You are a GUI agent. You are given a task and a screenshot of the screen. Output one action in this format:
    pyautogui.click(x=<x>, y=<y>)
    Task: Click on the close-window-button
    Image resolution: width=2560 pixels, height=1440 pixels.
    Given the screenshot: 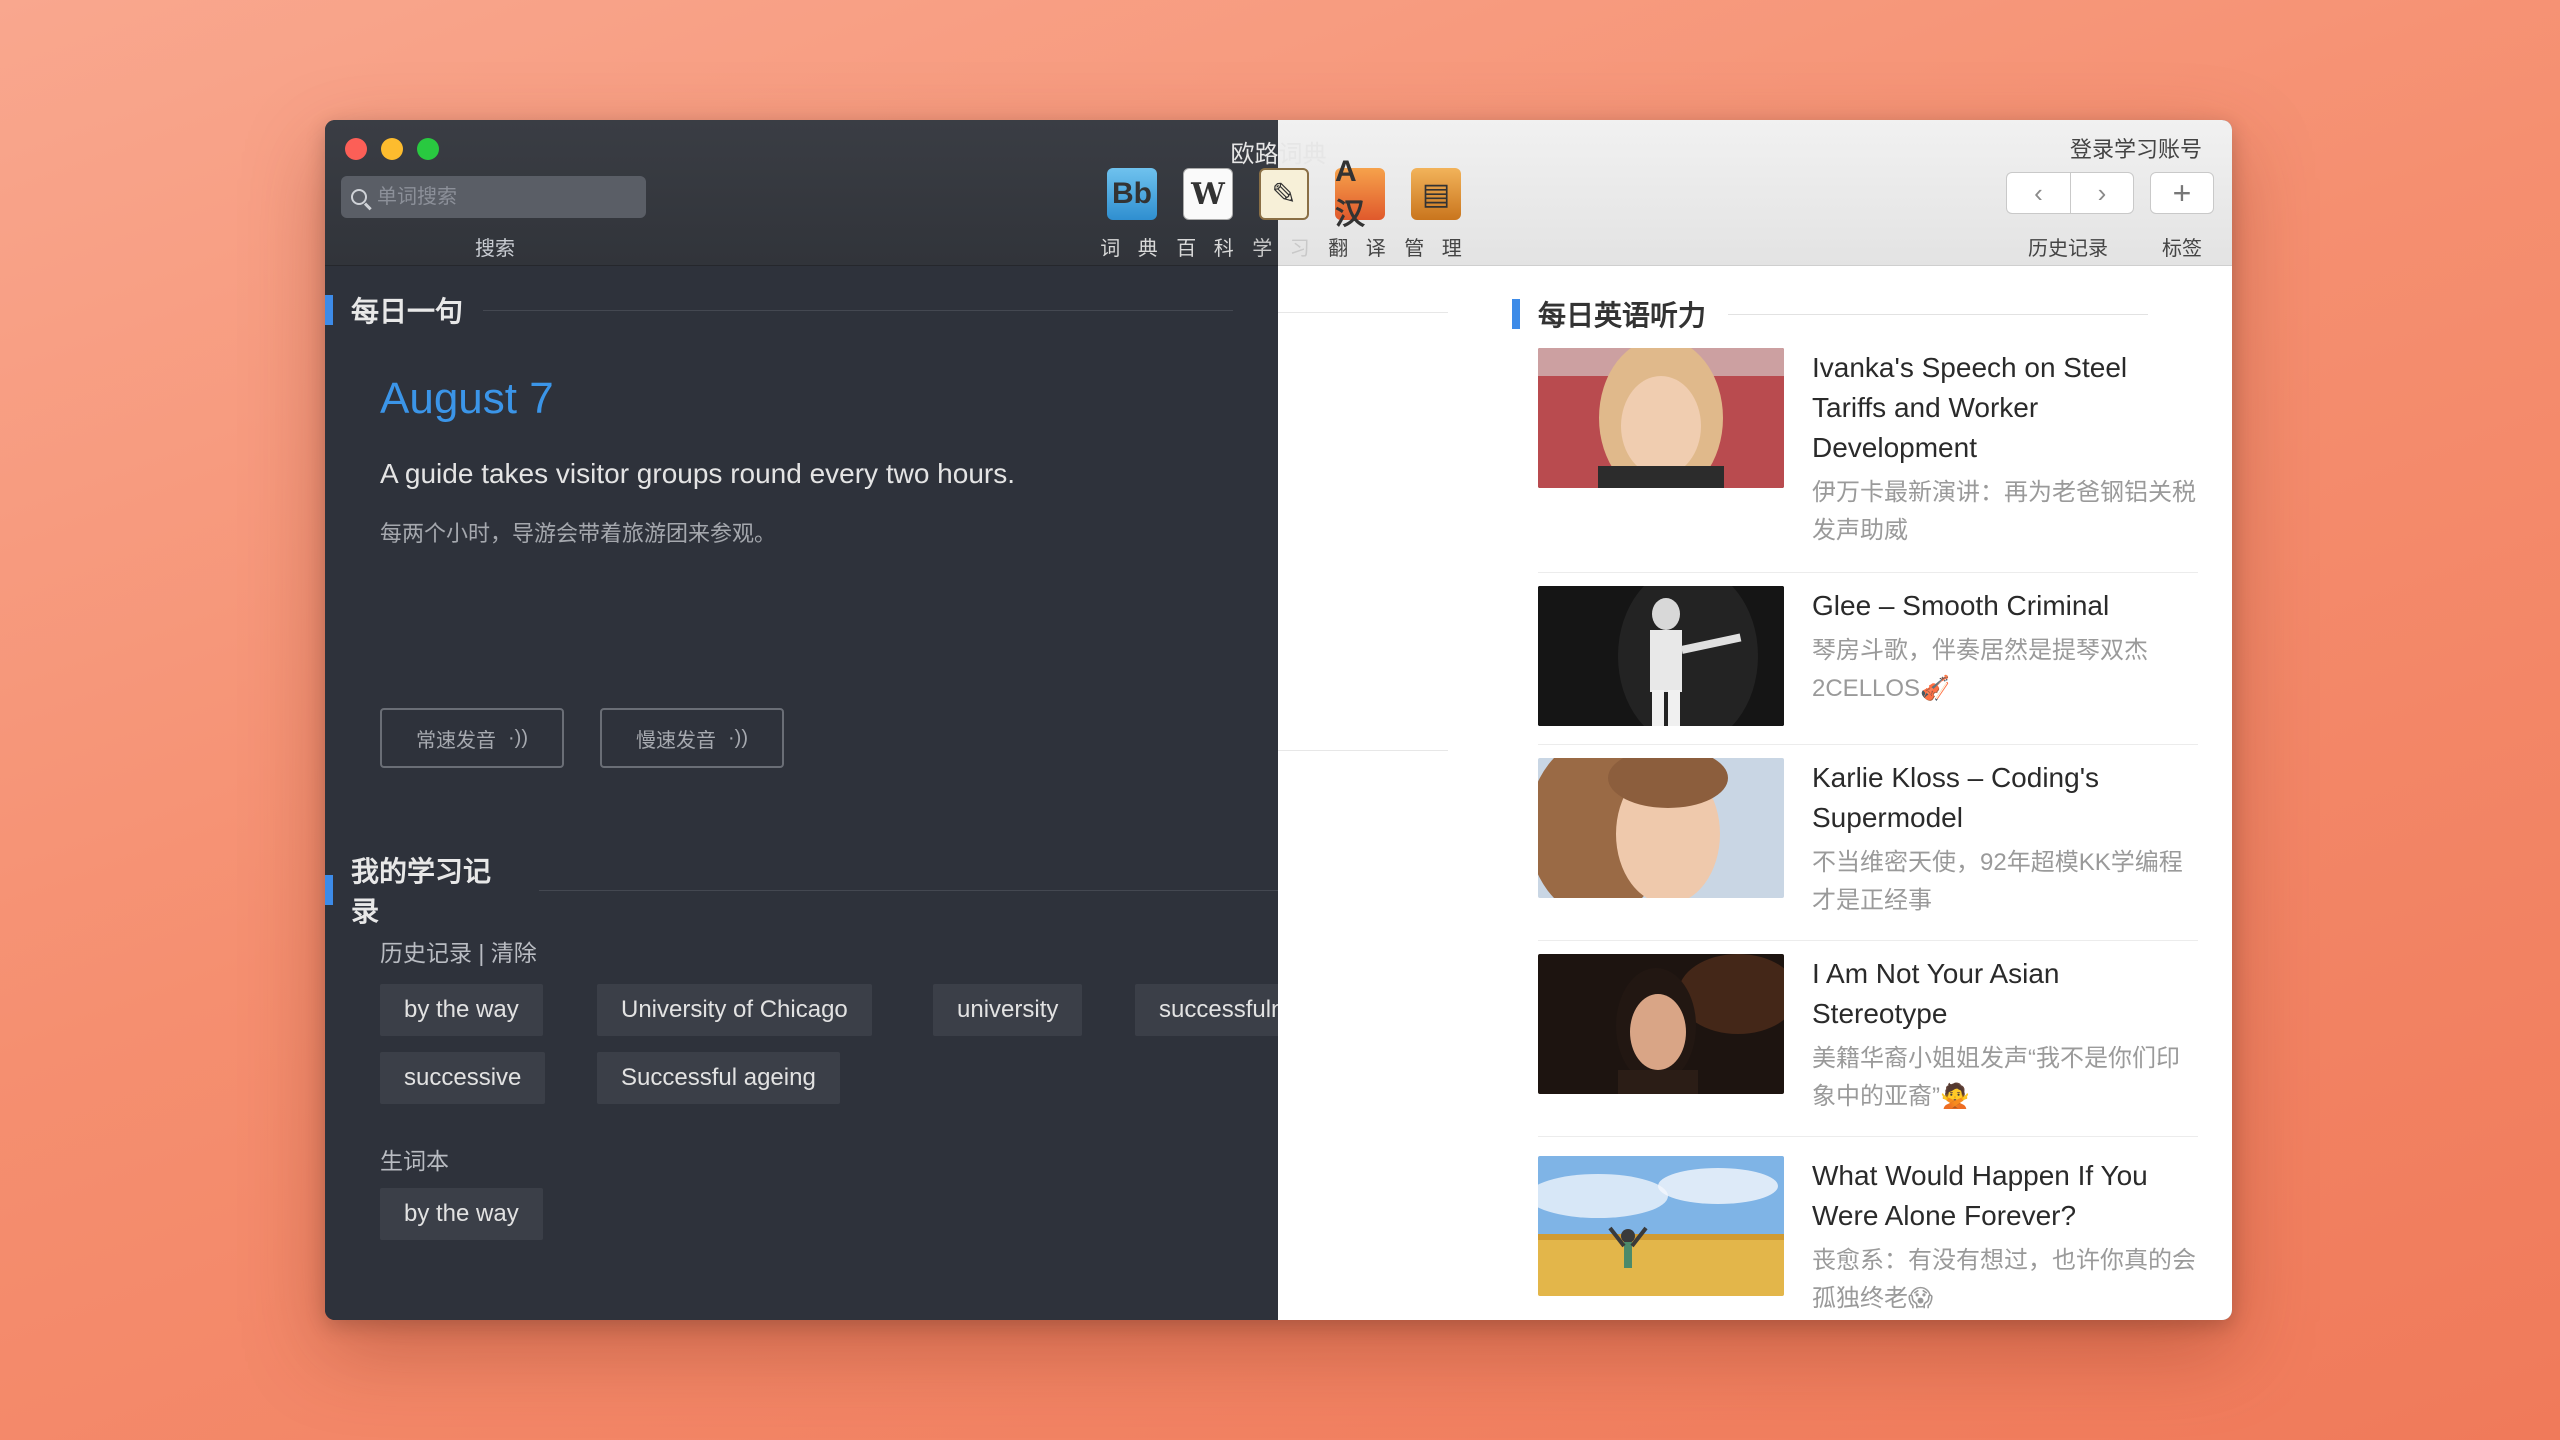 What is the action you would take?
    pyautogui.click(x=356, y=149)
    